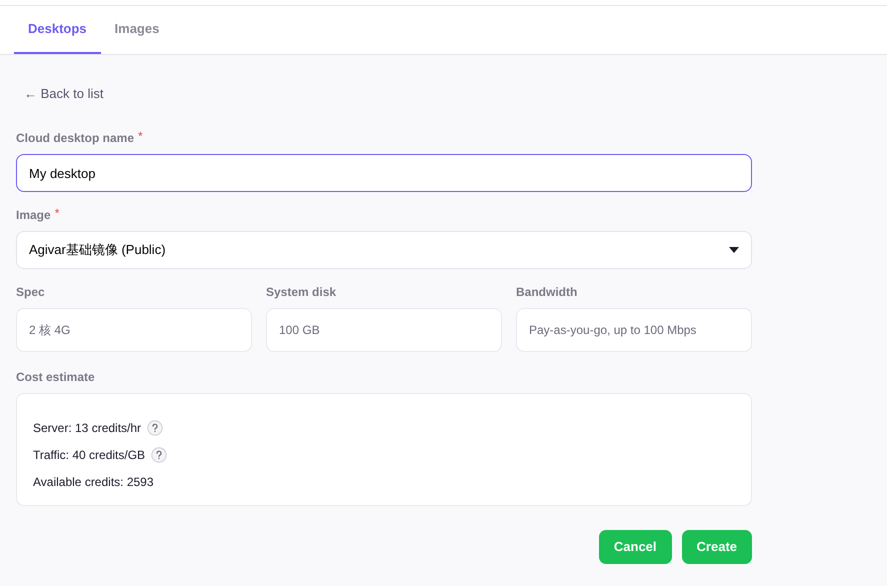  I want to click on image-select: Agivar基础镜像 (Public), so click(384, 250).